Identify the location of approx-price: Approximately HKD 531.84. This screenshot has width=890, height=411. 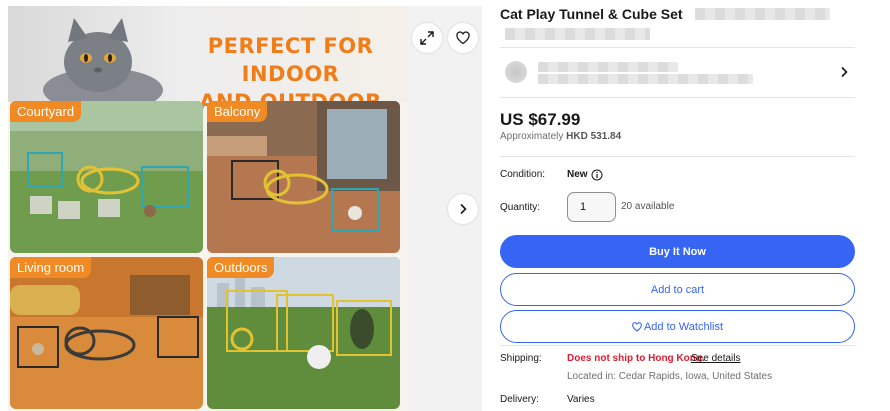
(560, 136).